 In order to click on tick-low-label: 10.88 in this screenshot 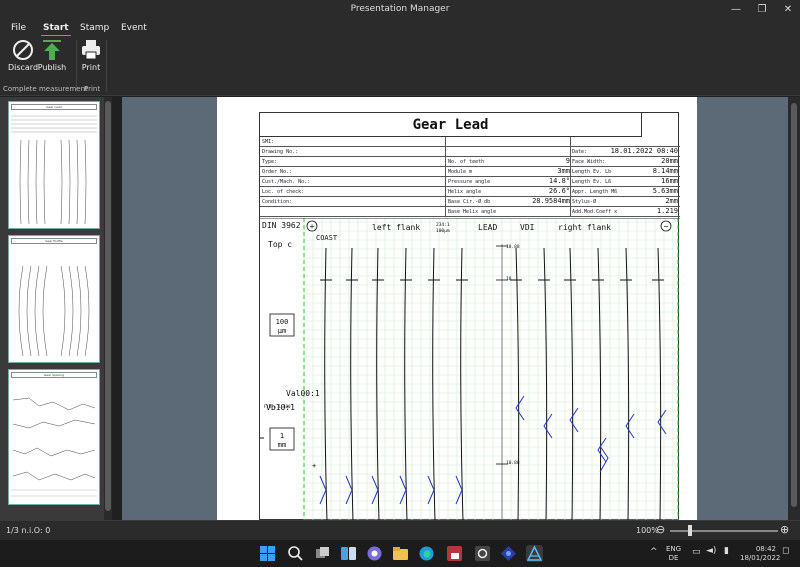, I will do `click(513, 463)`.